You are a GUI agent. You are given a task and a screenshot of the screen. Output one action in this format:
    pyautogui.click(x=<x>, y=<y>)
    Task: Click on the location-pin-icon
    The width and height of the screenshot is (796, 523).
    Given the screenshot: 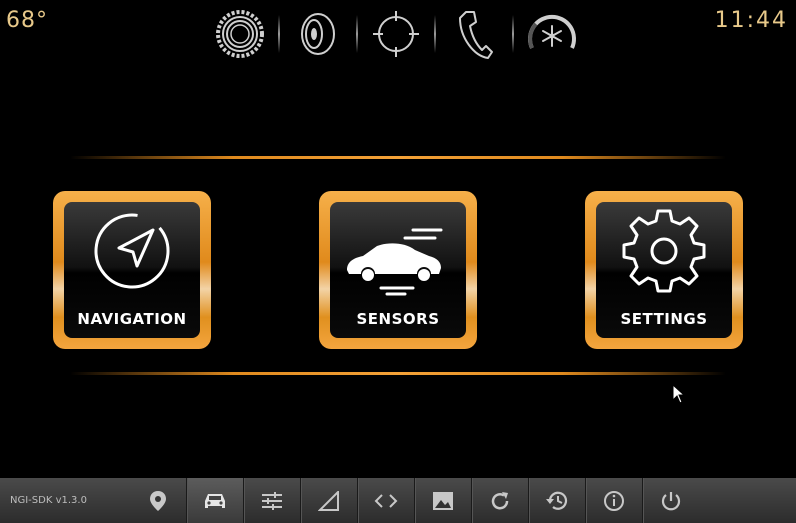 What is the action you would take?
    pyautogui.click(x=158, y=500)
    